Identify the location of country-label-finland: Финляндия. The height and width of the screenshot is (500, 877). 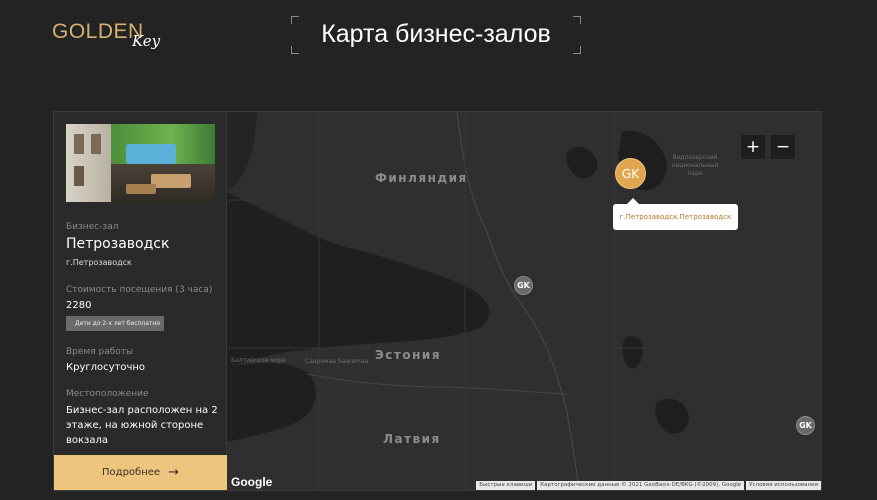
(421, 178).